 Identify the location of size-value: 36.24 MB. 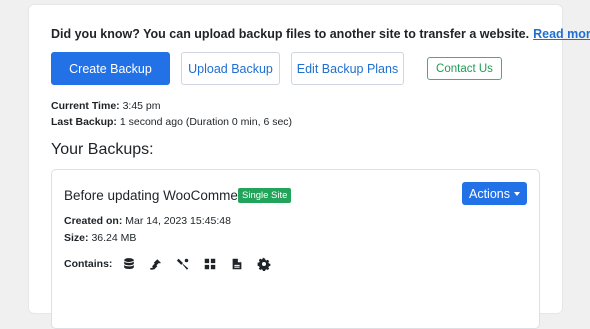
(114, 238).